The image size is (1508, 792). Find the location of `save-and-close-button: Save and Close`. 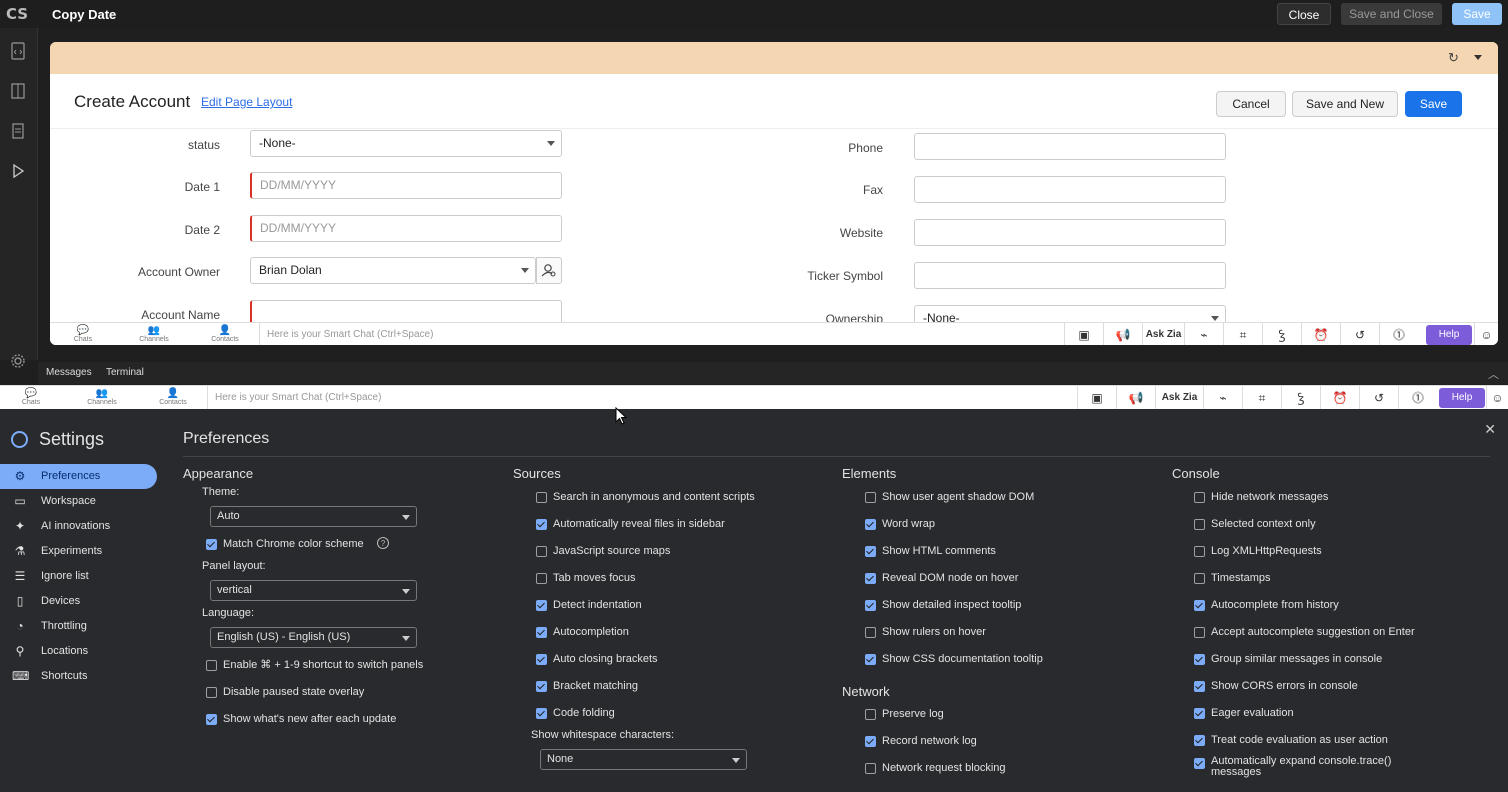

save-and-close-button: Save and Close is located at coordinates (1391, 14).